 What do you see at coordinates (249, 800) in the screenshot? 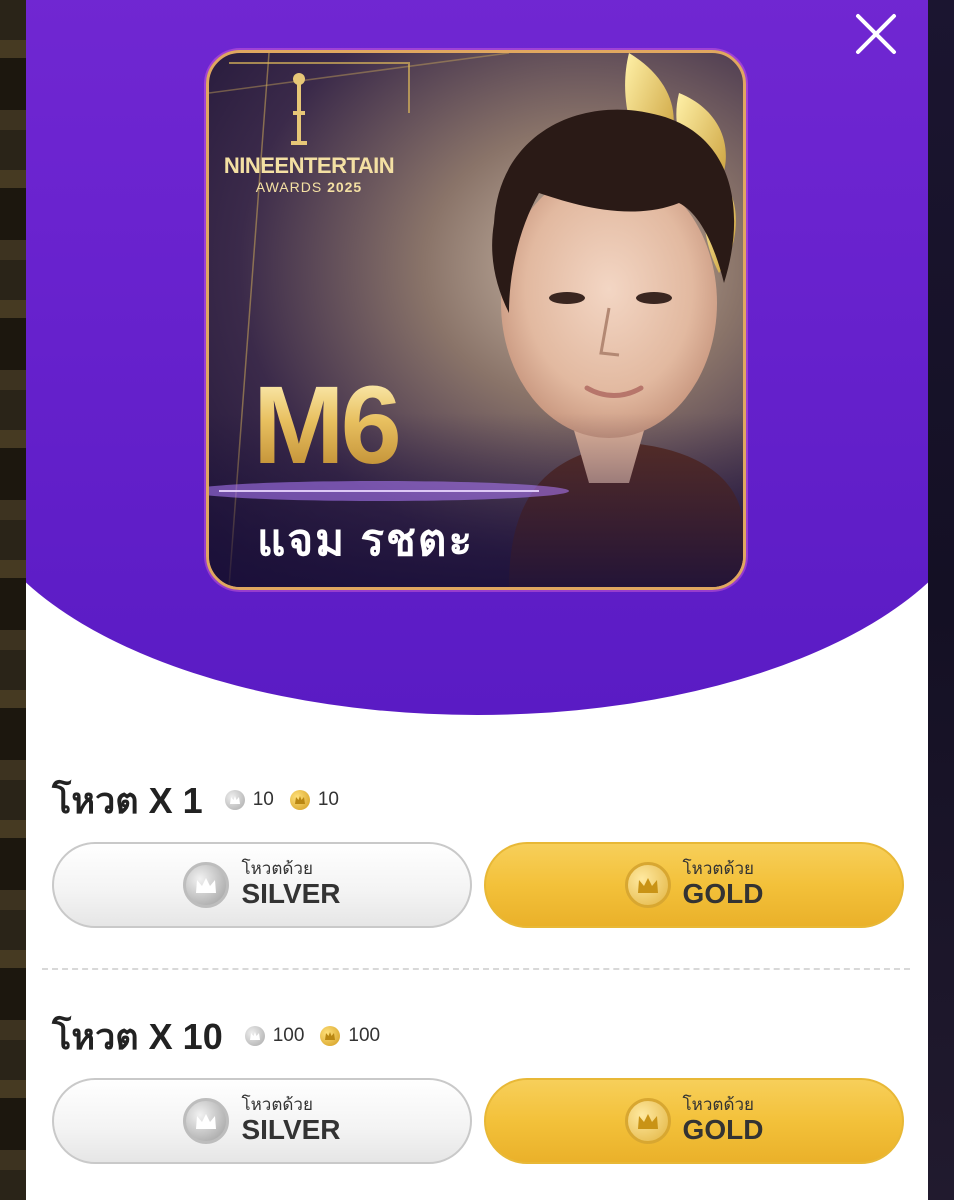
I see `silver-price: 10` at bounding box center [249, 800].